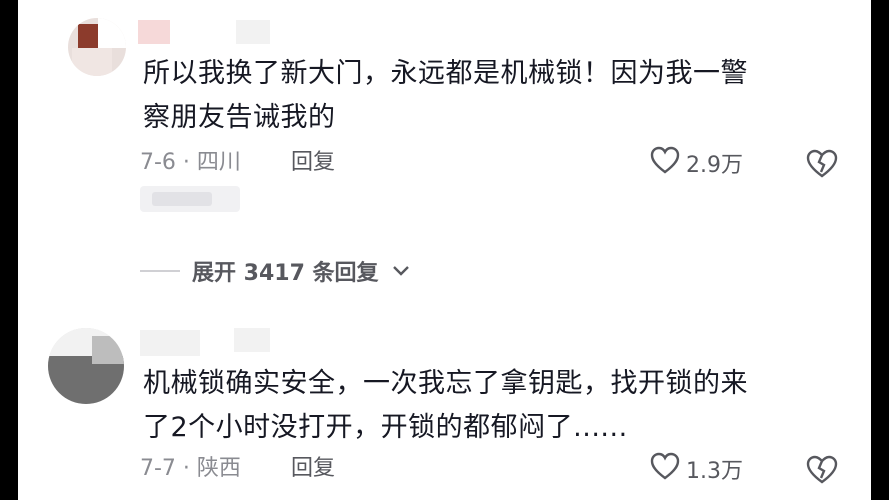  Describe the element at coordinates (239, 117) in the screenshot. I see `comment-text-line: 察朋友告诫我的` at that location.